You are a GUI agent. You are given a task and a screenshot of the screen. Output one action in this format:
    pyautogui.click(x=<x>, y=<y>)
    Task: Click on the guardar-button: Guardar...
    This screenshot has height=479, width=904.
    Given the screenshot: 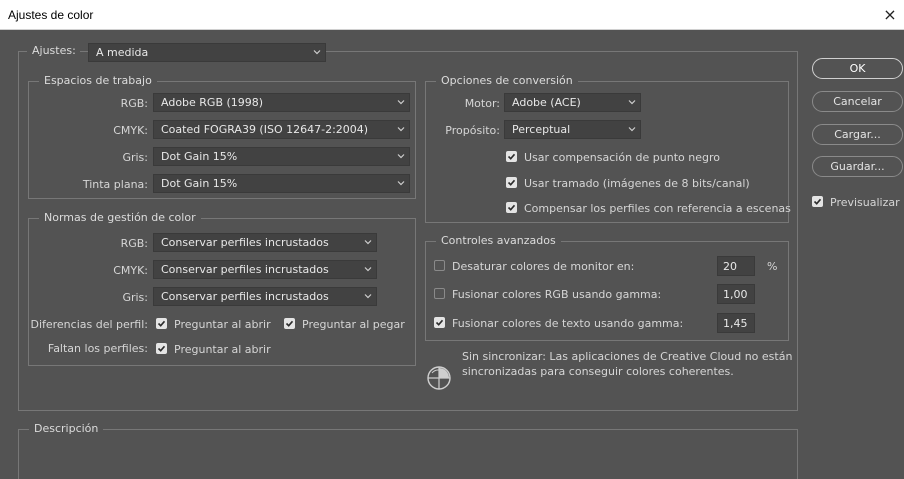 What is the action you would take?
    pyautogui.click(x=857, y=166)
    